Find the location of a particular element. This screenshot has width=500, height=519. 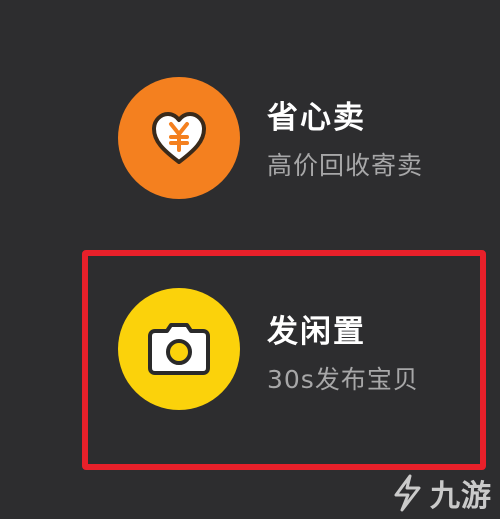

heart-yen-icon is located at coordinates (179, 138).